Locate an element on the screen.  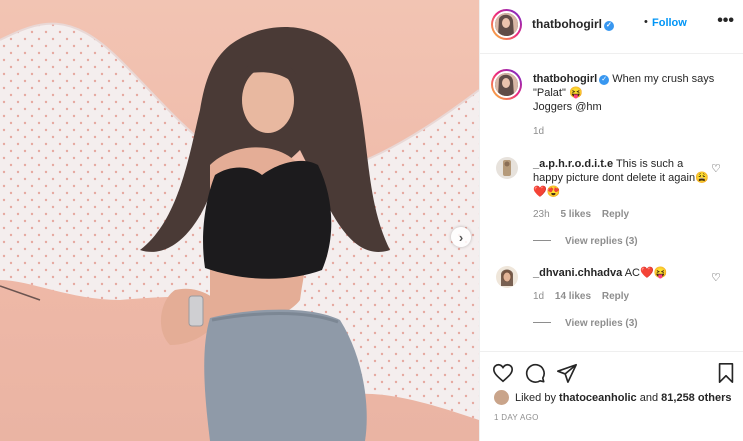
likes-count: 81,258 others is located at coordinates (696, 398).